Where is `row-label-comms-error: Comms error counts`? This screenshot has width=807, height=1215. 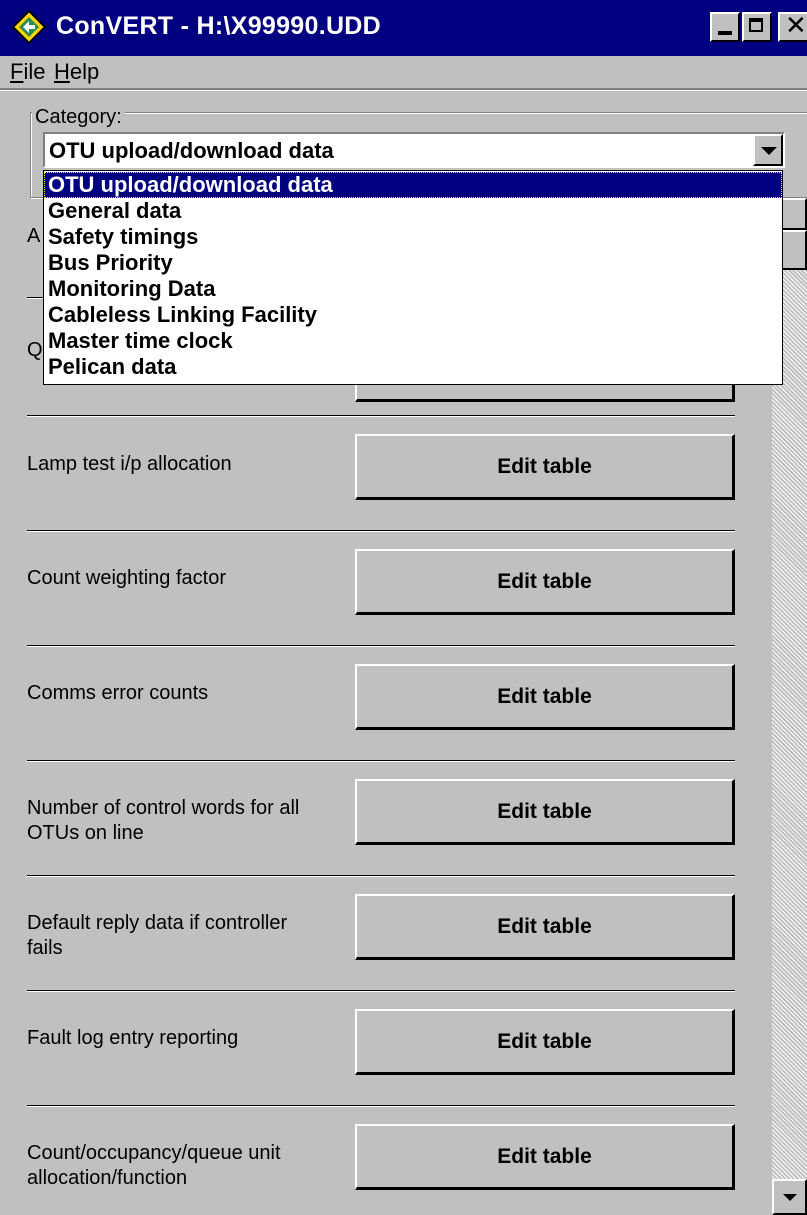 row-label-comms-error: Comms error counts is located at coordinates (118, 693).